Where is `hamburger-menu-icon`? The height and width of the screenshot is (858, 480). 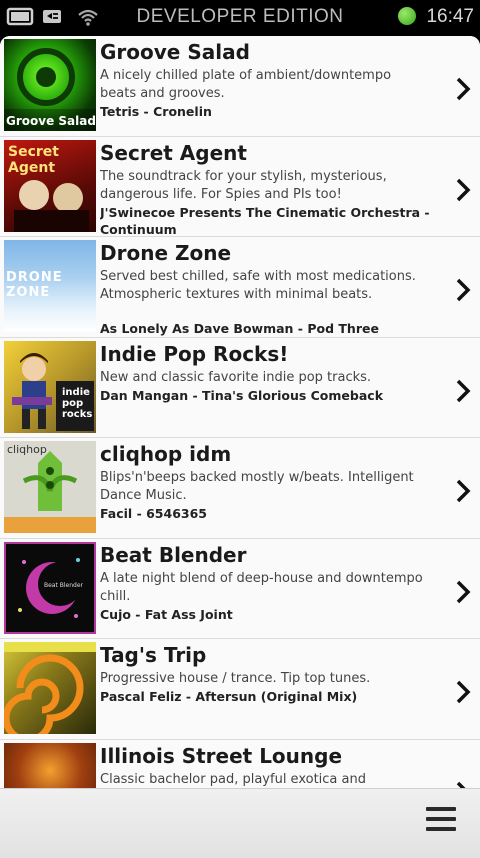 hamburger-menu-icon is located at coordinates (441, 822).